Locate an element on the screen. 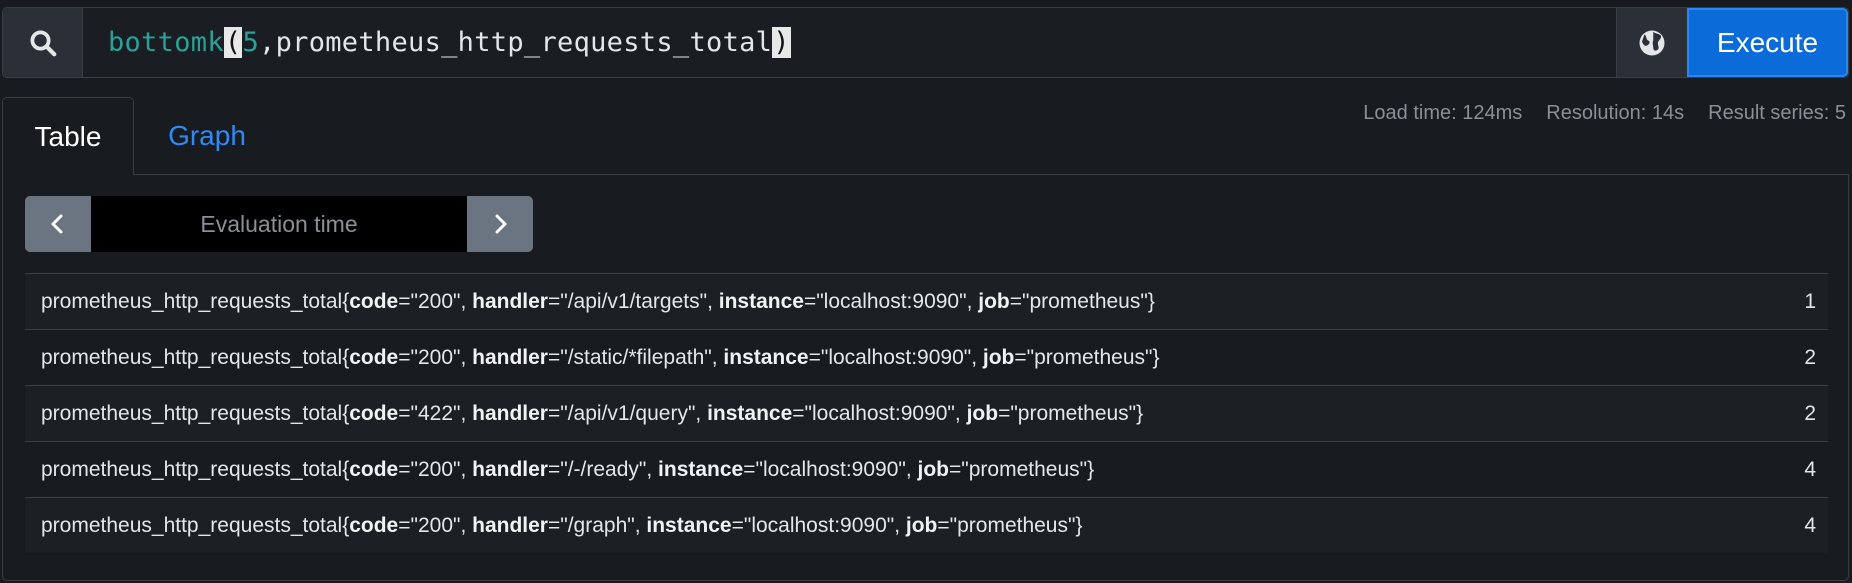 Image resolution: width=1852 pixels, height=583 pixels. load-time: Load time: 124ms is located at coordinates (1443, 113).